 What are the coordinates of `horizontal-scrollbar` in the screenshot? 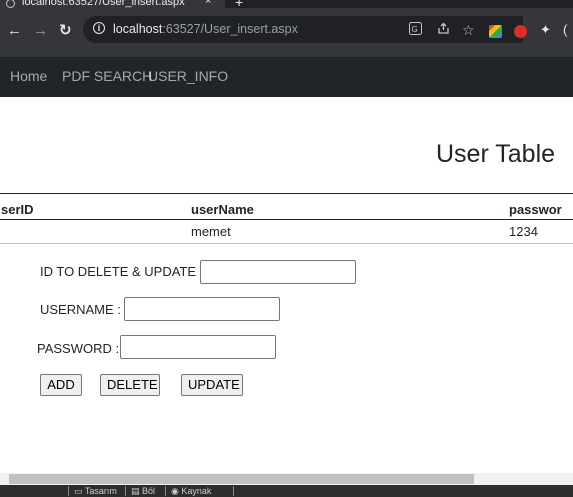 It's located at (286, 479).